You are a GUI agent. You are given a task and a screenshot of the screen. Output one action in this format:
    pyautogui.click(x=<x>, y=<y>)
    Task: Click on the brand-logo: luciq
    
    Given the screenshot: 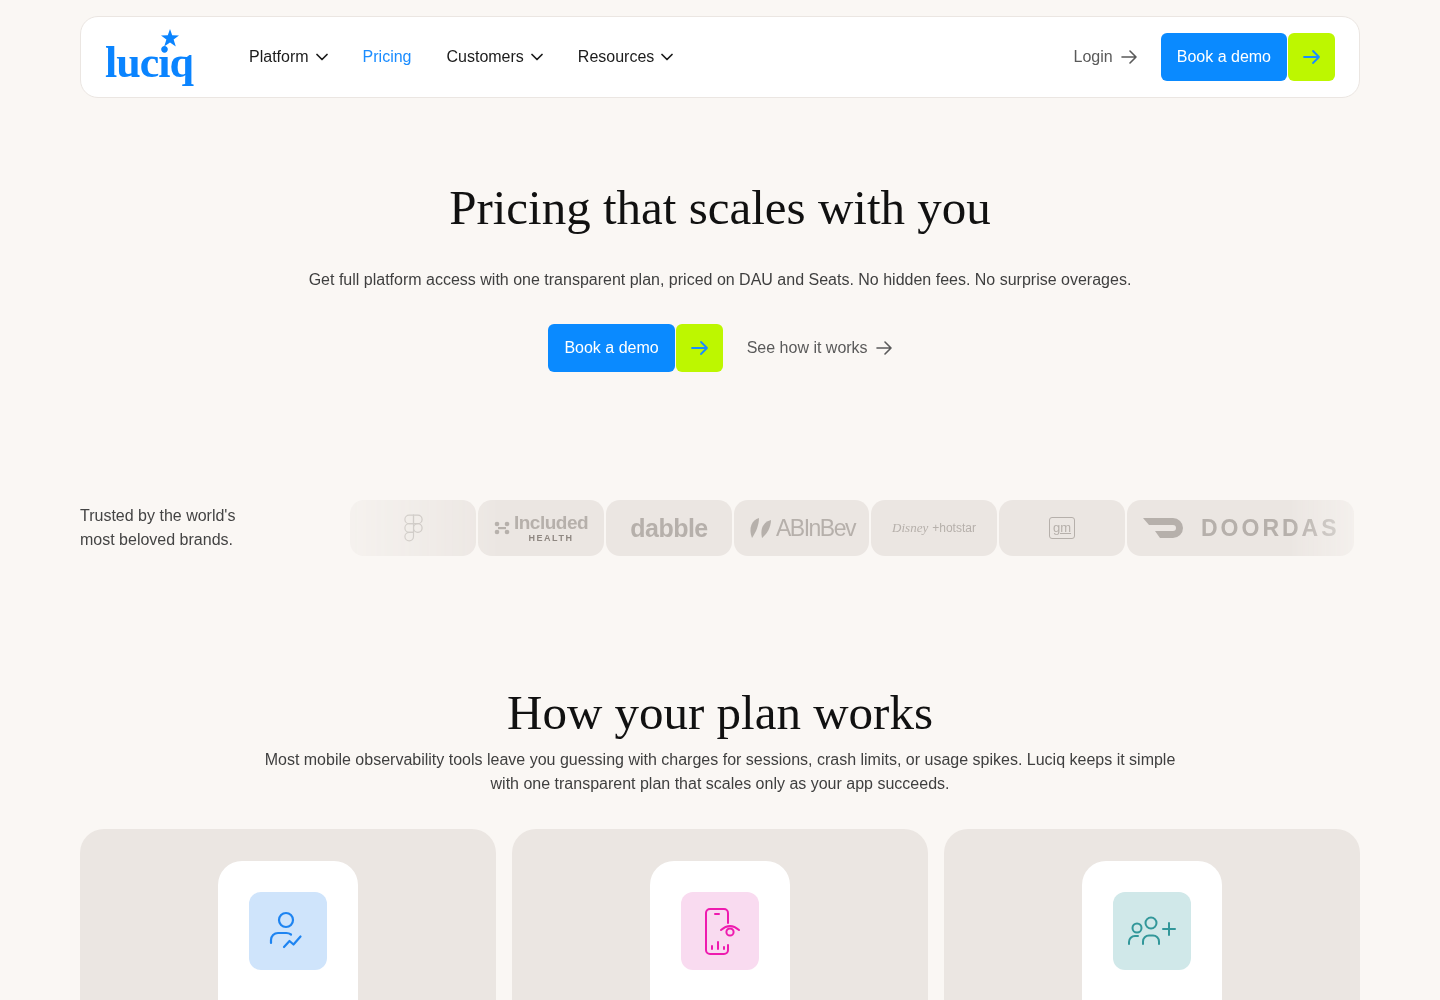 What is the action you would take?
    pyautogui.click(x=149, y=65)
    